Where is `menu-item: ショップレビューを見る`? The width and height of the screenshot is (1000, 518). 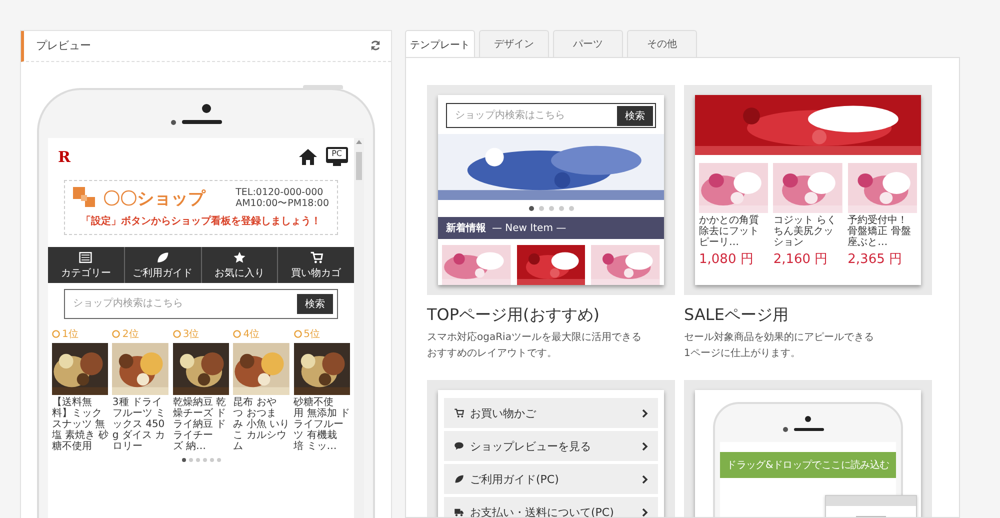 menu-item: ショップレビューを見る is located at coordinates (551, 446).